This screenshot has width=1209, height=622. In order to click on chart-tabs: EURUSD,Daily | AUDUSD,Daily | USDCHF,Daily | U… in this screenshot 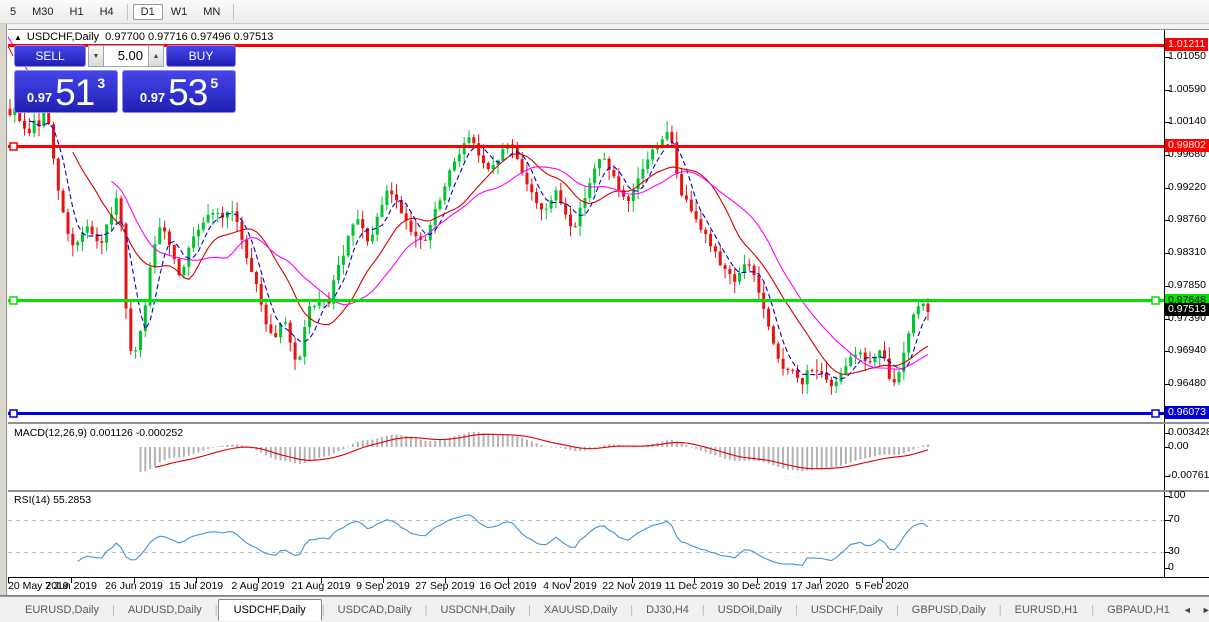, I will do `click(597, 609)`.